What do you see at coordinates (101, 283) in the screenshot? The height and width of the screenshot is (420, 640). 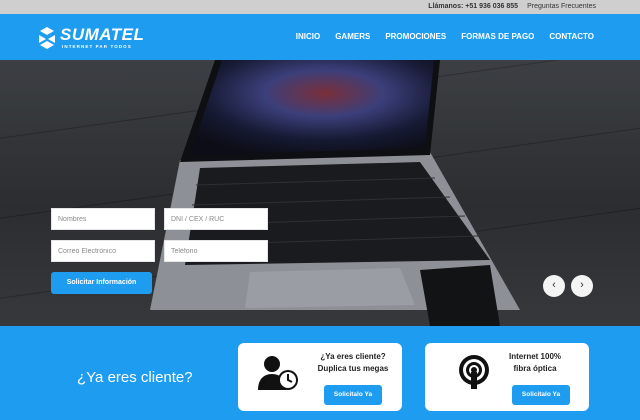 I see `solicitar-informacion-button: Solicitar Información` at bounding box center [101, 283].